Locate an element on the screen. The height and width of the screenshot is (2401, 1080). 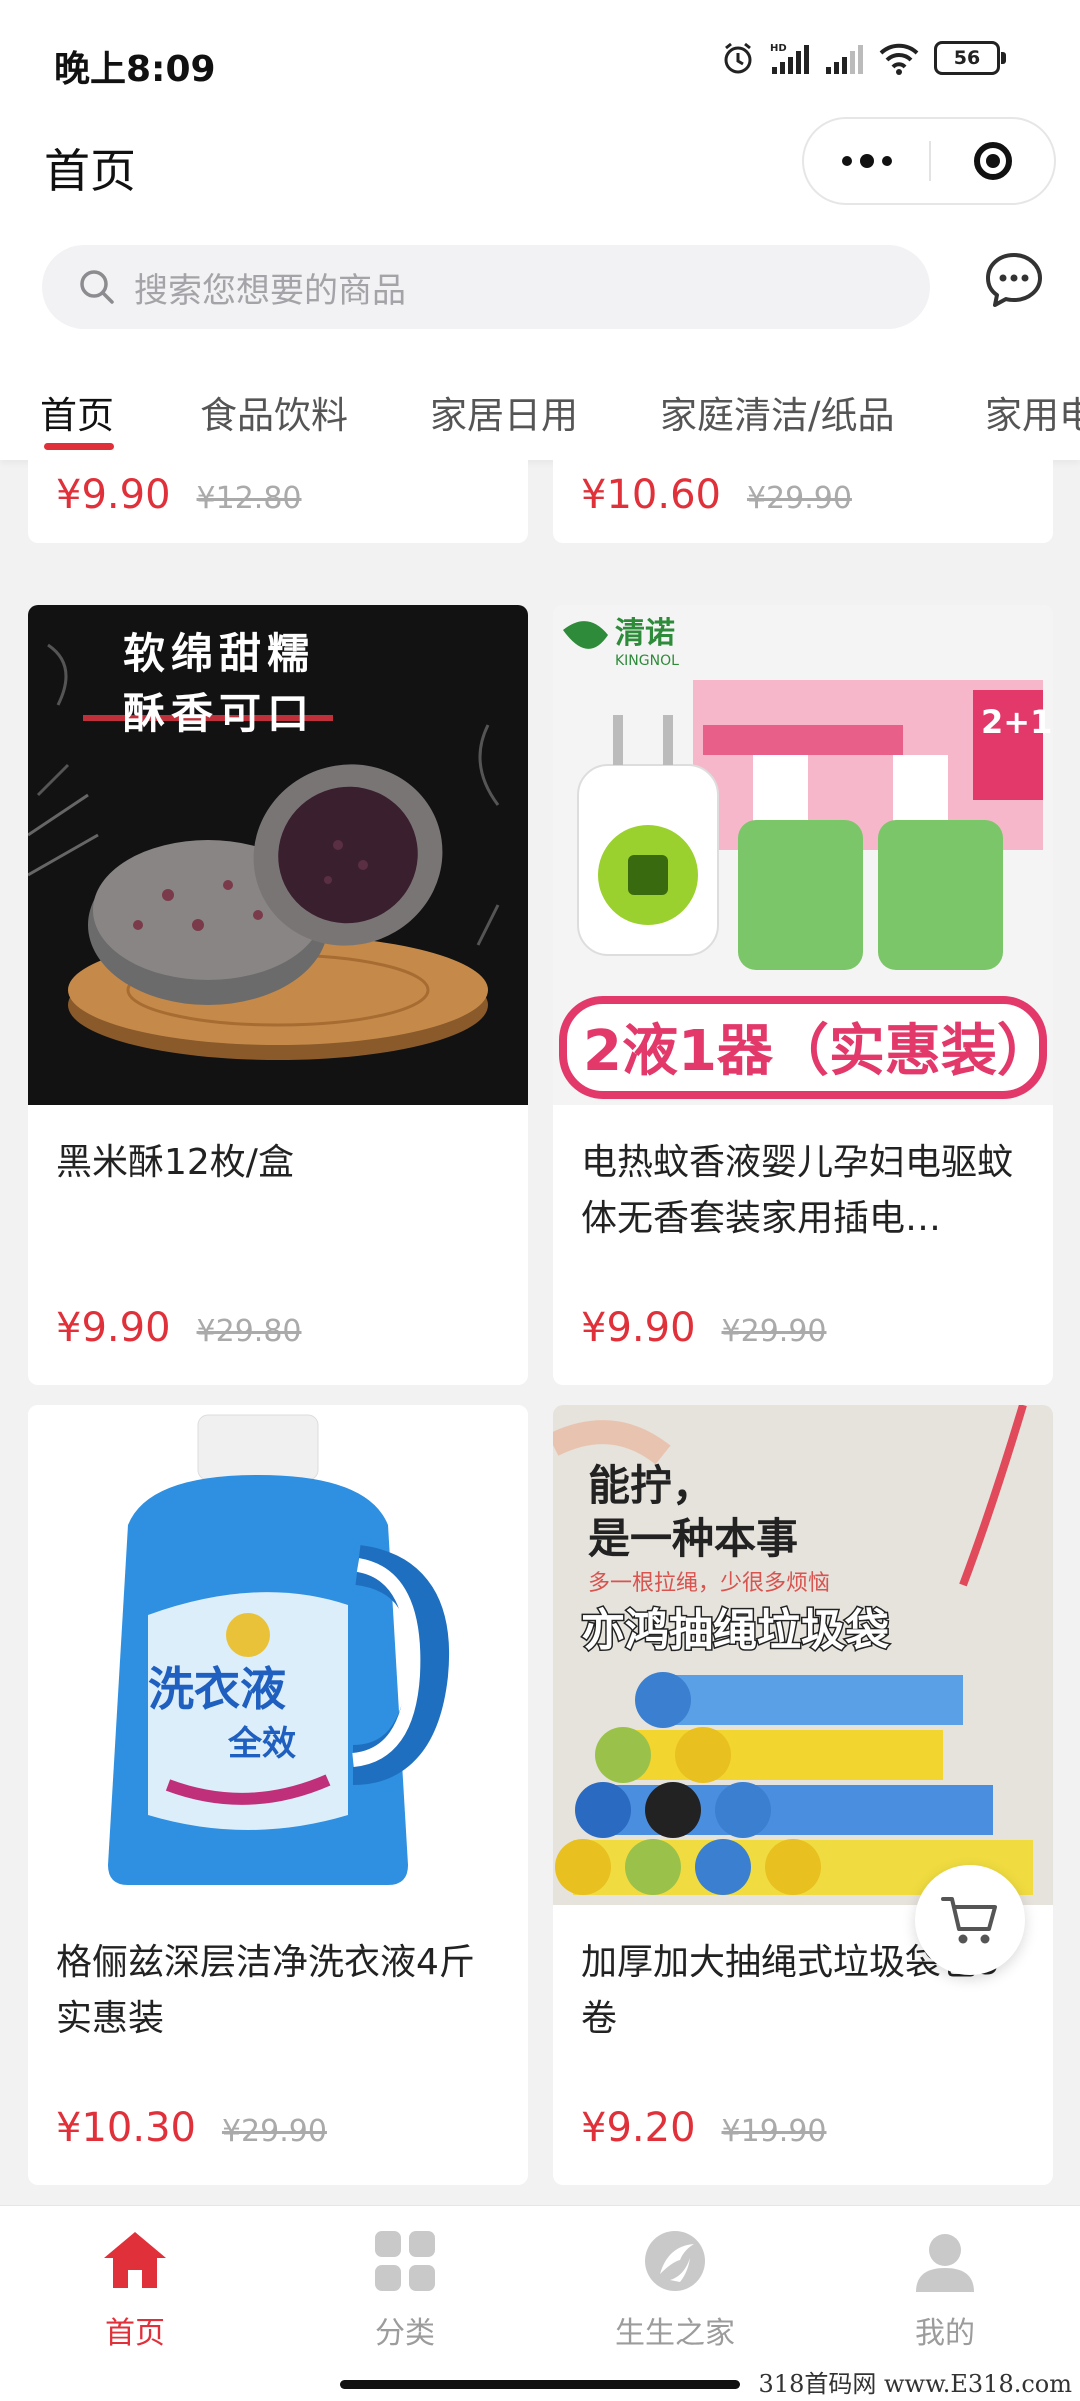
signal-icon is located at coordinates (844, 59).